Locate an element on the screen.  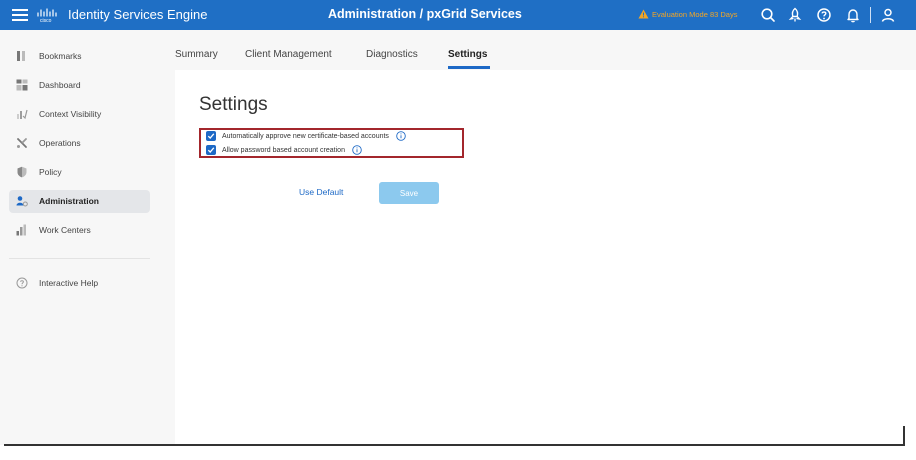
bookmark-icon is located at coordinates (22, 56).